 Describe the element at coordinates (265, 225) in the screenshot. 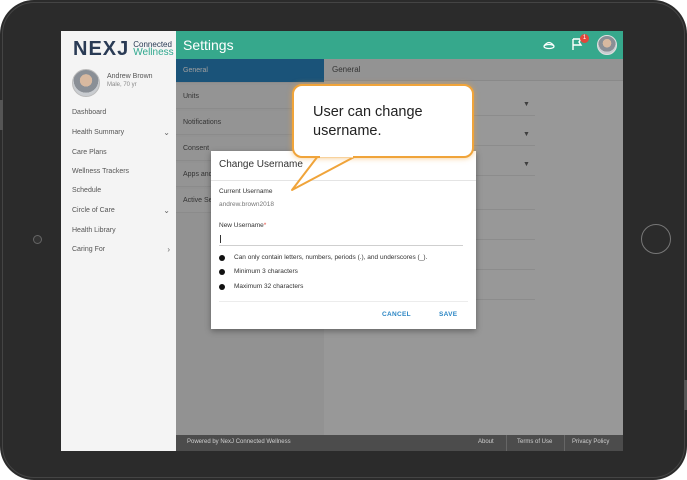

I see `required-mark: *` at that location.